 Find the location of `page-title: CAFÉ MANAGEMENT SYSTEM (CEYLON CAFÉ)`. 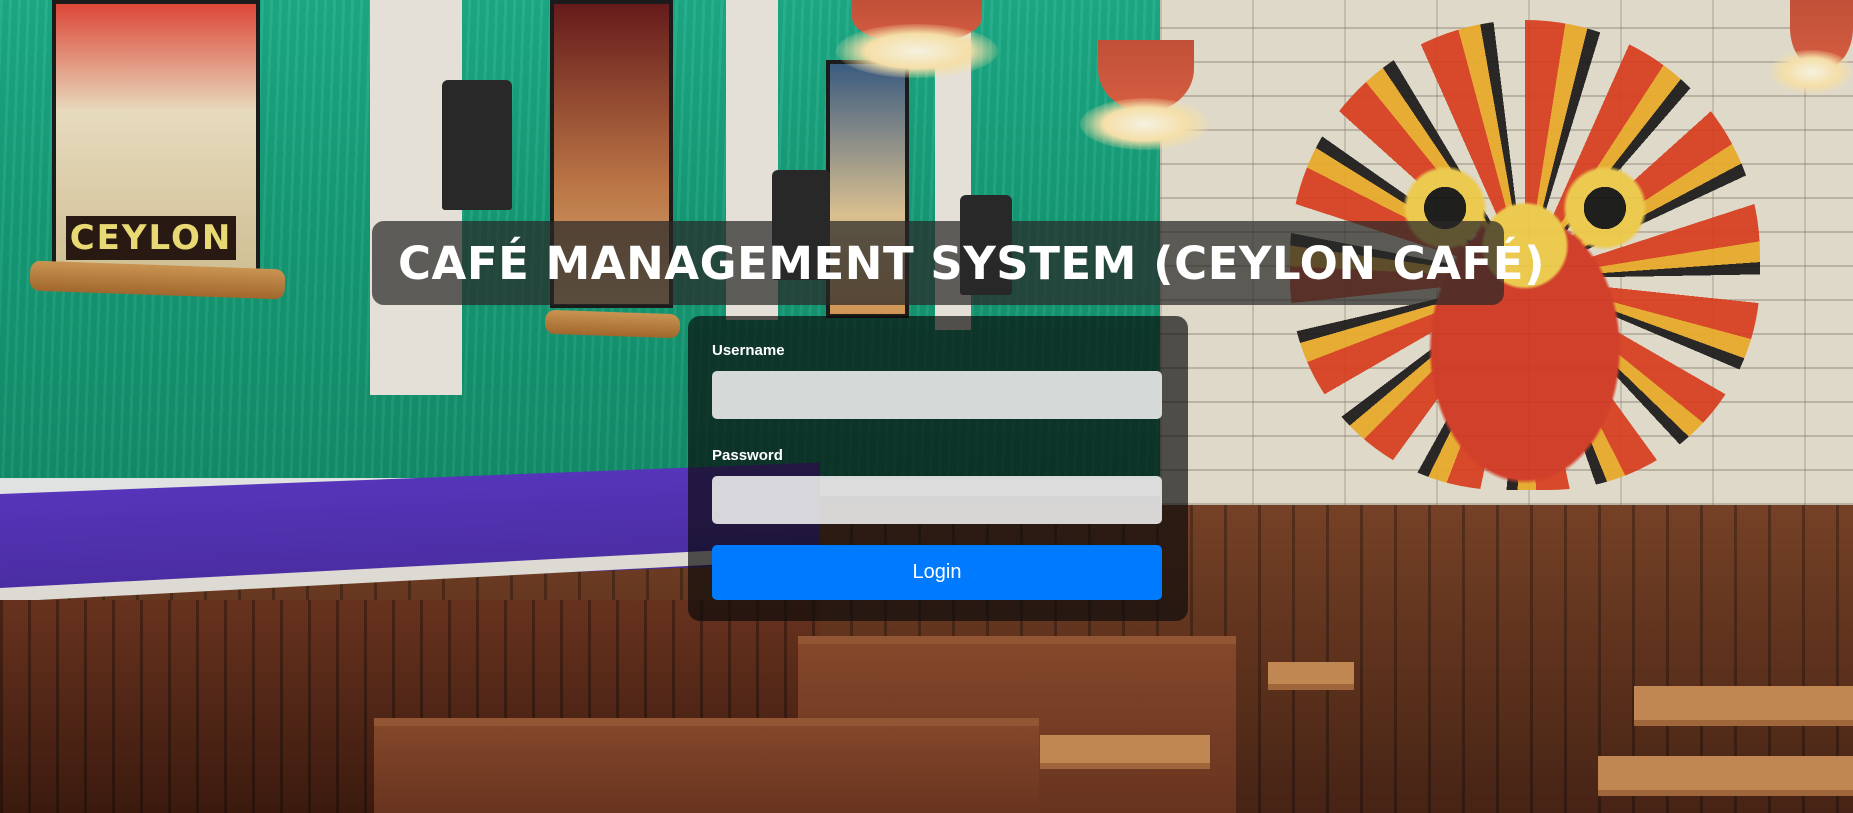

page-title: CAFÉ MANAGEMENT SYSTEM (CEYLON CAFÉ) is located at coordinates (972, 263).